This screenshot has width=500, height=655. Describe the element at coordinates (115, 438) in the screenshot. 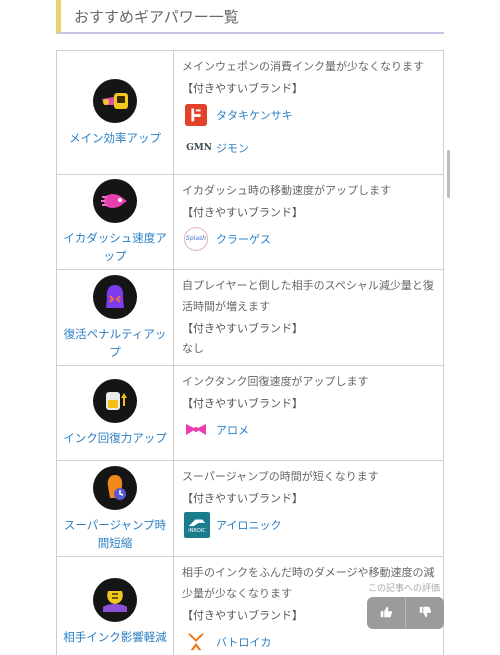

I see `gear-name-link: インク回復力アップ` at that location.